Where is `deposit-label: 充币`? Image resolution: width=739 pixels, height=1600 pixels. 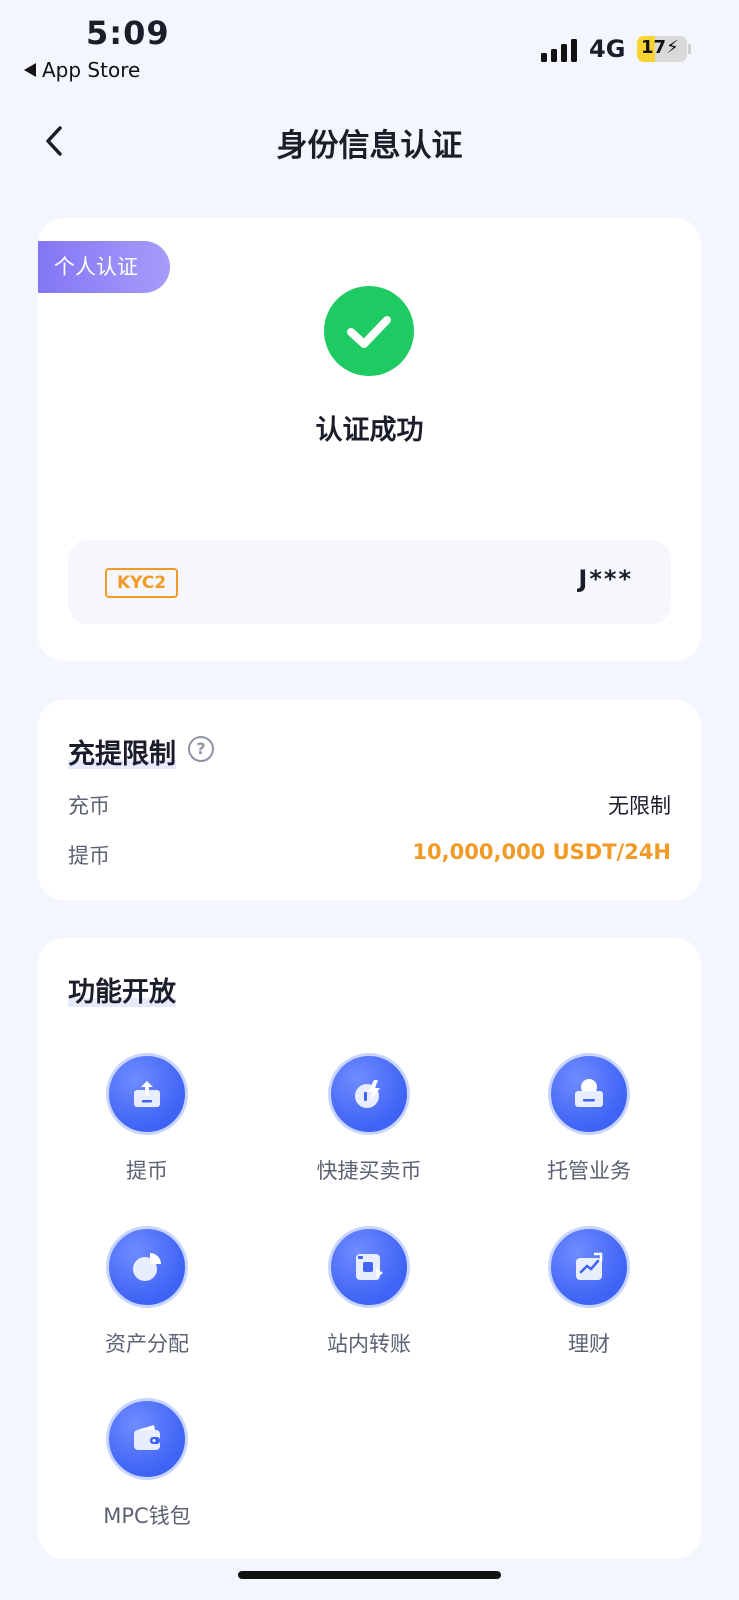 deposit-label: 充币 is located at coordinates (89, 806).